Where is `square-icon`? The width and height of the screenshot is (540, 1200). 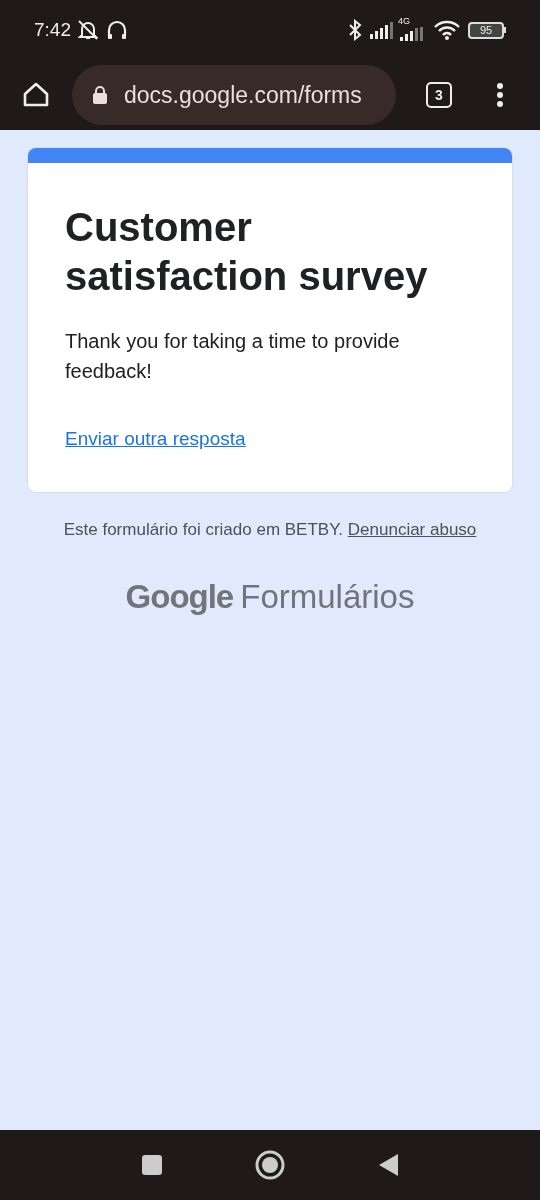 square-icon is located at coordinates (152, 1165).